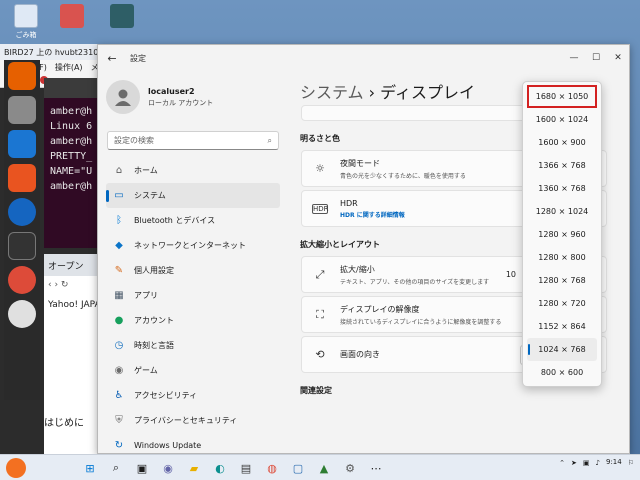 The width and height of the screenshot is (640, 480). What do you see at coordinates (193, 320) in the screenshot?
I see `sidebar-item-accounts: ● アカウント` at bounding box center [193, 320].